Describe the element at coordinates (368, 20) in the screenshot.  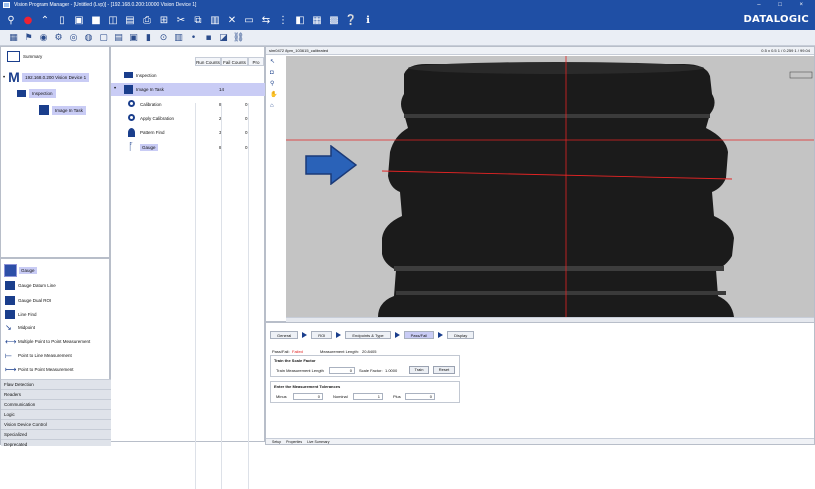
I see `info-icon: ℹ` at that location.